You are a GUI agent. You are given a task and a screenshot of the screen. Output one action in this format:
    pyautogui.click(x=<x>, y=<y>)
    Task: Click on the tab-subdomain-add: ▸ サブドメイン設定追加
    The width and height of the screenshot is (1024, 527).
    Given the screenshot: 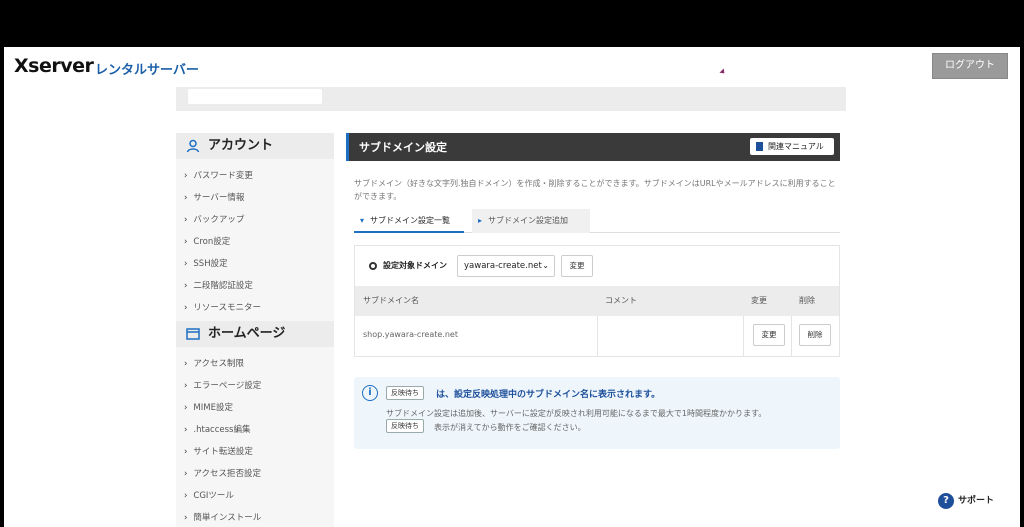 What is the action you would take?
    pyautogui.click(x=531, y=221)
    